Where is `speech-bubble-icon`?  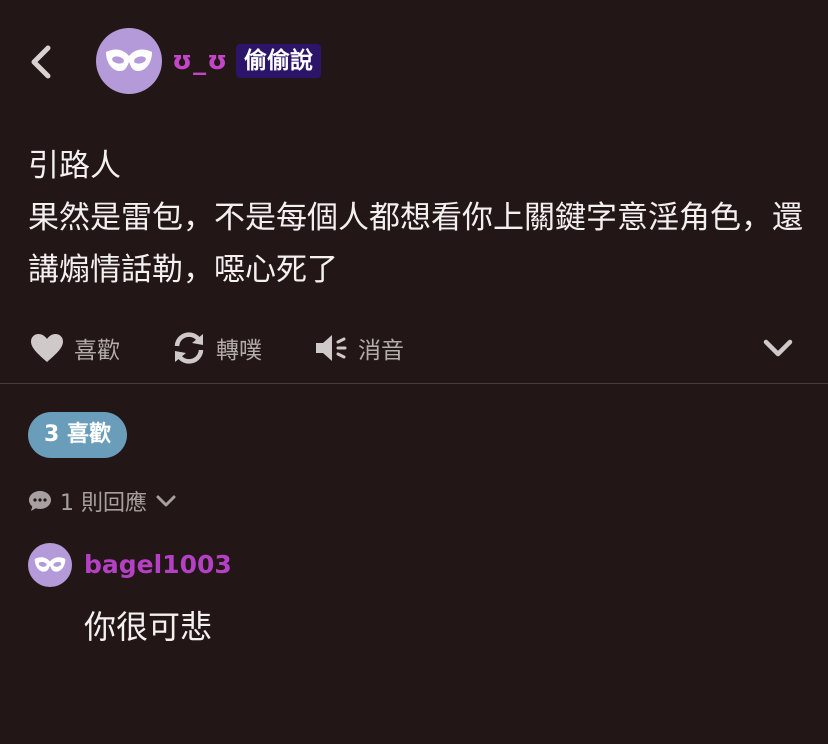
speech-bubble-icon is located at coordinates (40, 501).